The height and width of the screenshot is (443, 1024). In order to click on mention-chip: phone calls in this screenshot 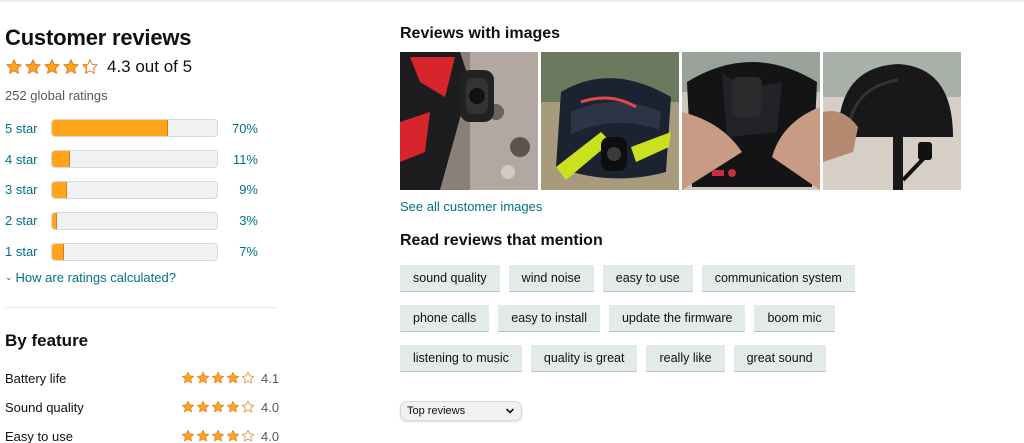, I will do `click(445, 318)`.